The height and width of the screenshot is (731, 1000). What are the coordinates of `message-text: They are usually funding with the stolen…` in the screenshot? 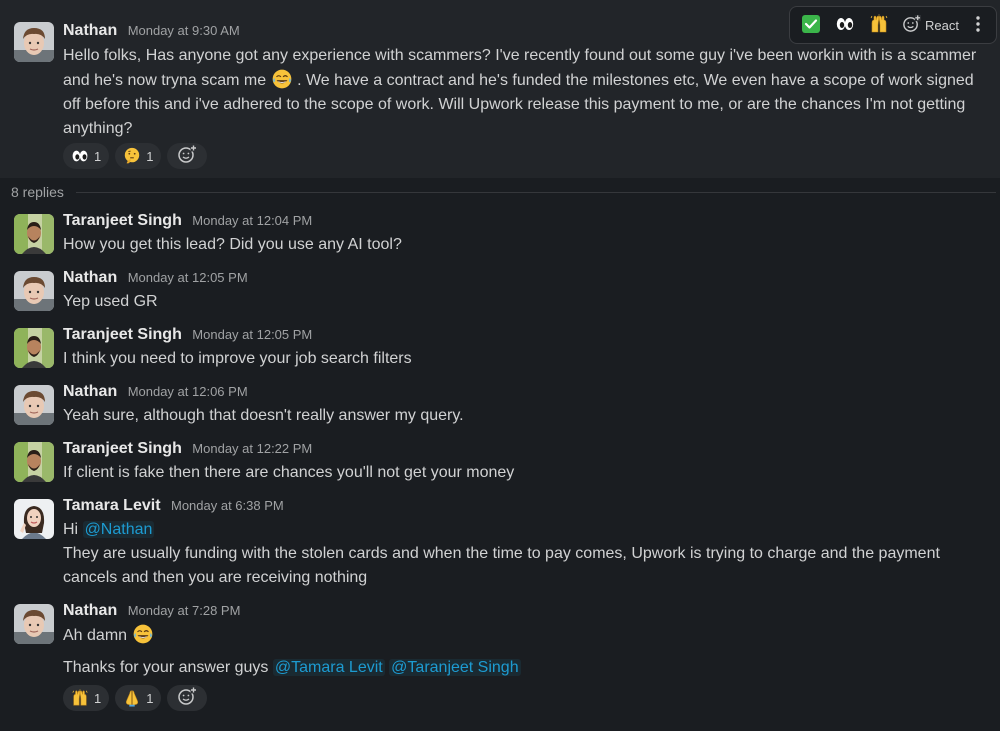 It's located at (501, 565).